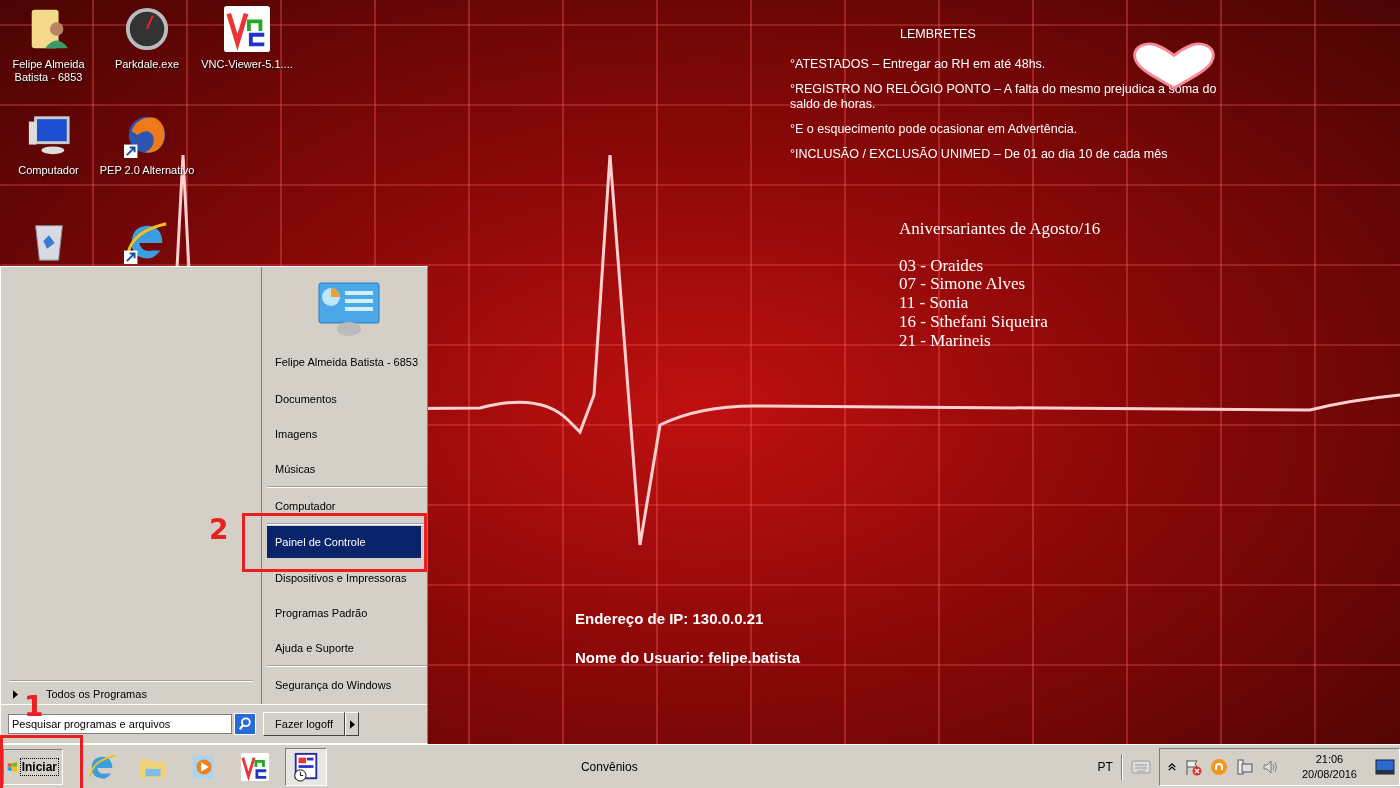 This screenshot has height=788, width=1400. Describe the element at coordinates (1385, 766) in the screenshot. I see `show-desktop-icon` at that location.